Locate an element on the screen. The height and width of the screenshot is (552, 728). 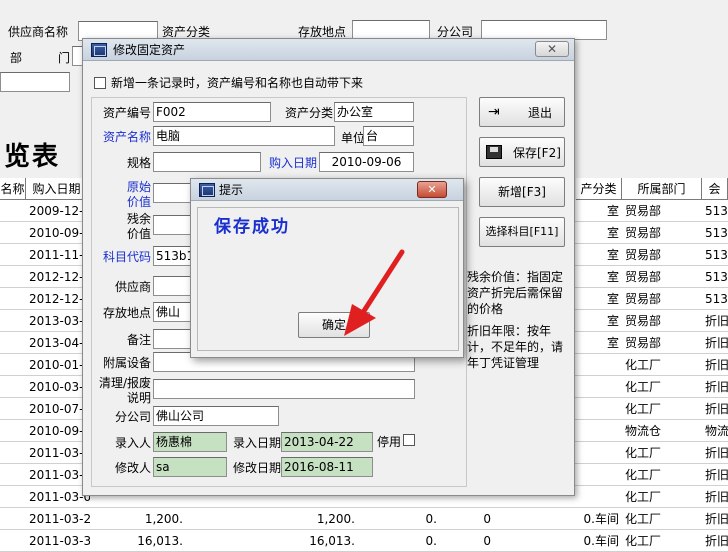
disabled-checkbox is located at coordinates (409, 440).